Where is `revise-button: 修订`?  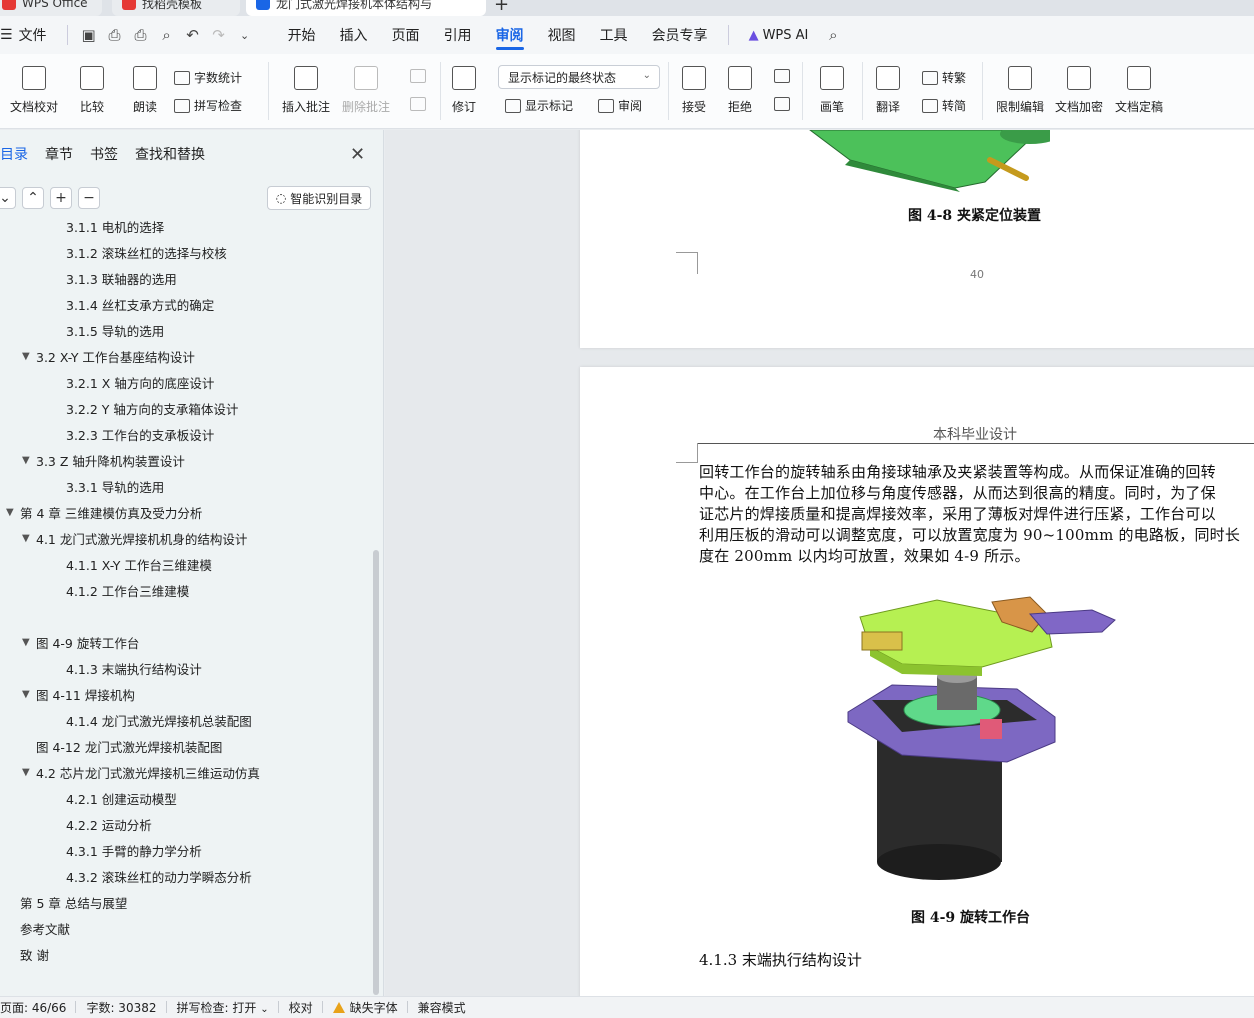
revise-button: 修订 is located at coordinates (464, 90).